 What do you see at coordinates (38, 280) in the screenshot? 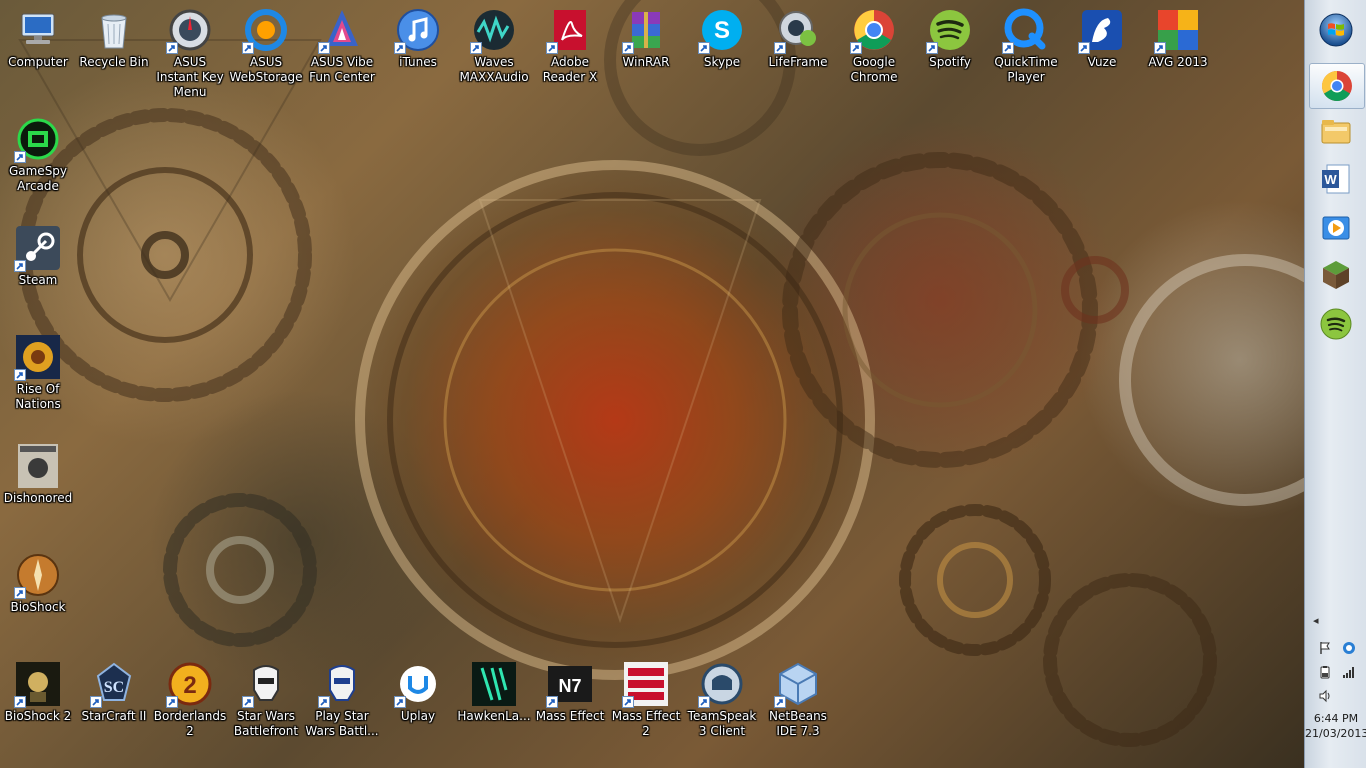
I see `desktop-icon-label: Steam` at bounding box center [38, 280].